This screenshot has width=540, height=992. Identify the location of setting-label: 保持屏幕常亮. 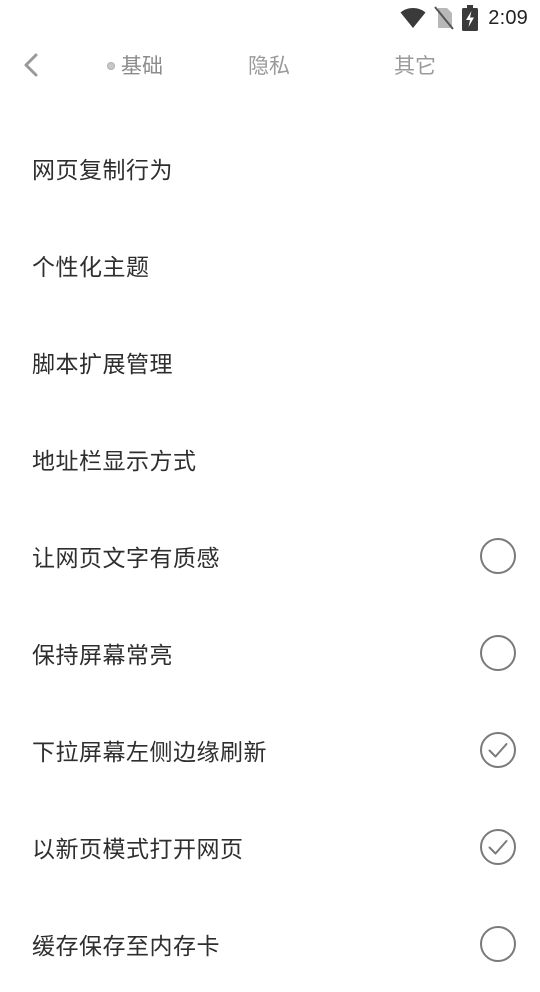
(102, 655).